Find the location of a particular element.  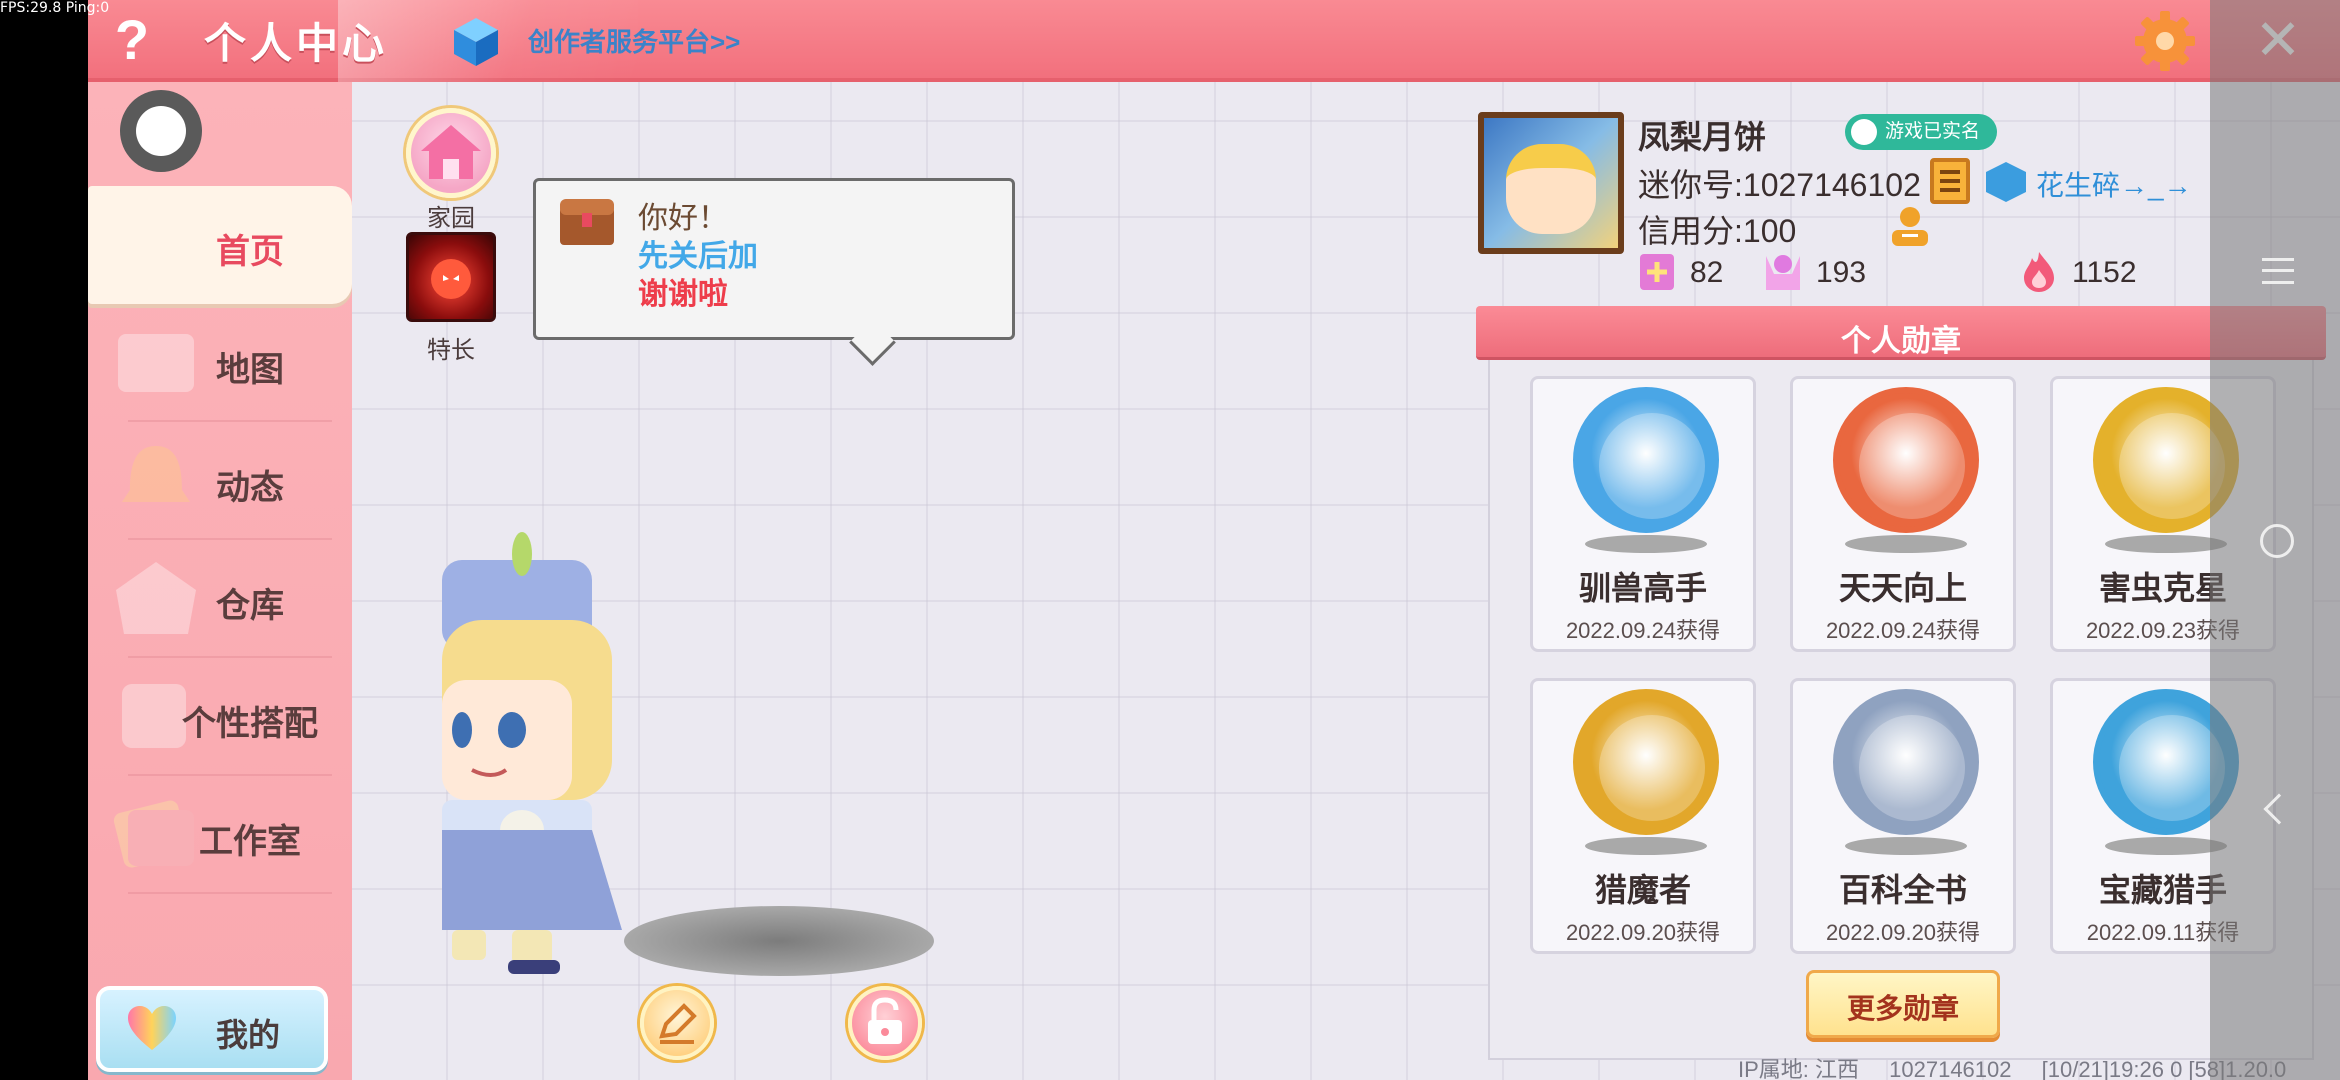

sidebar-item-warehouse: 仓库 is located at coordinates (220, 599).